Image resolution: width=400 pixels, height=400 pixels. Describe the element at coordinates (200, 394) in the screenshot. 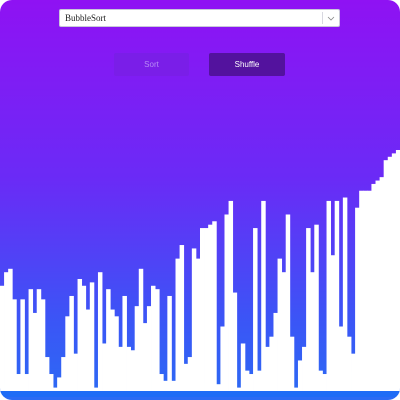

I see `baseline-bar` at that location.